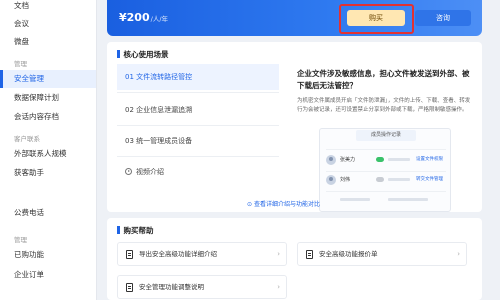 The height and width of the screenshot is (300, 500). I want to click on view-more-label: 查看详细介绍与功能对比, so click(286, 204).